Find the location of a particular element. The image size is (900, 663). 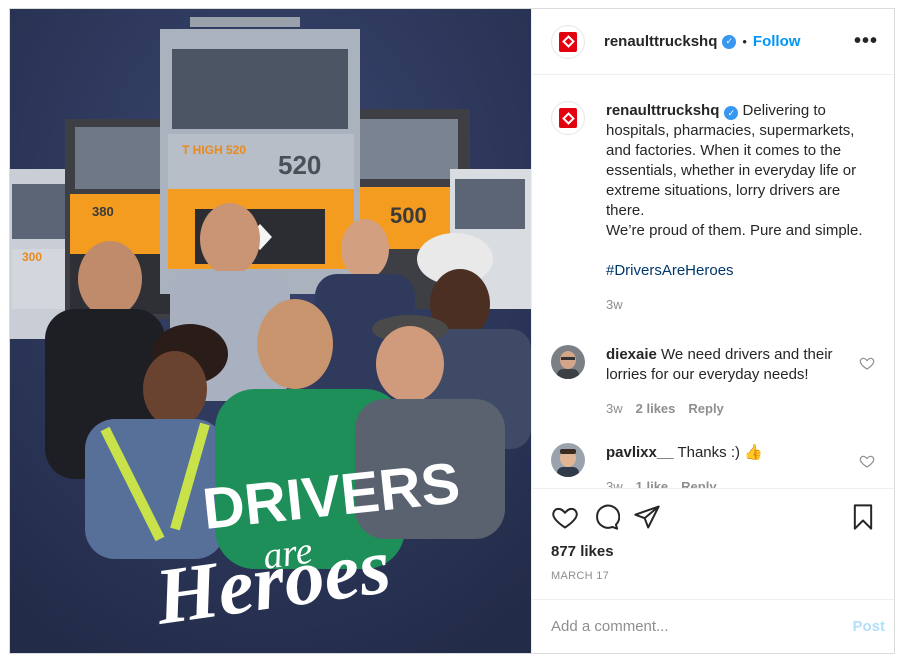

comment-likes: 1 like is located at coordinates (652, 482).